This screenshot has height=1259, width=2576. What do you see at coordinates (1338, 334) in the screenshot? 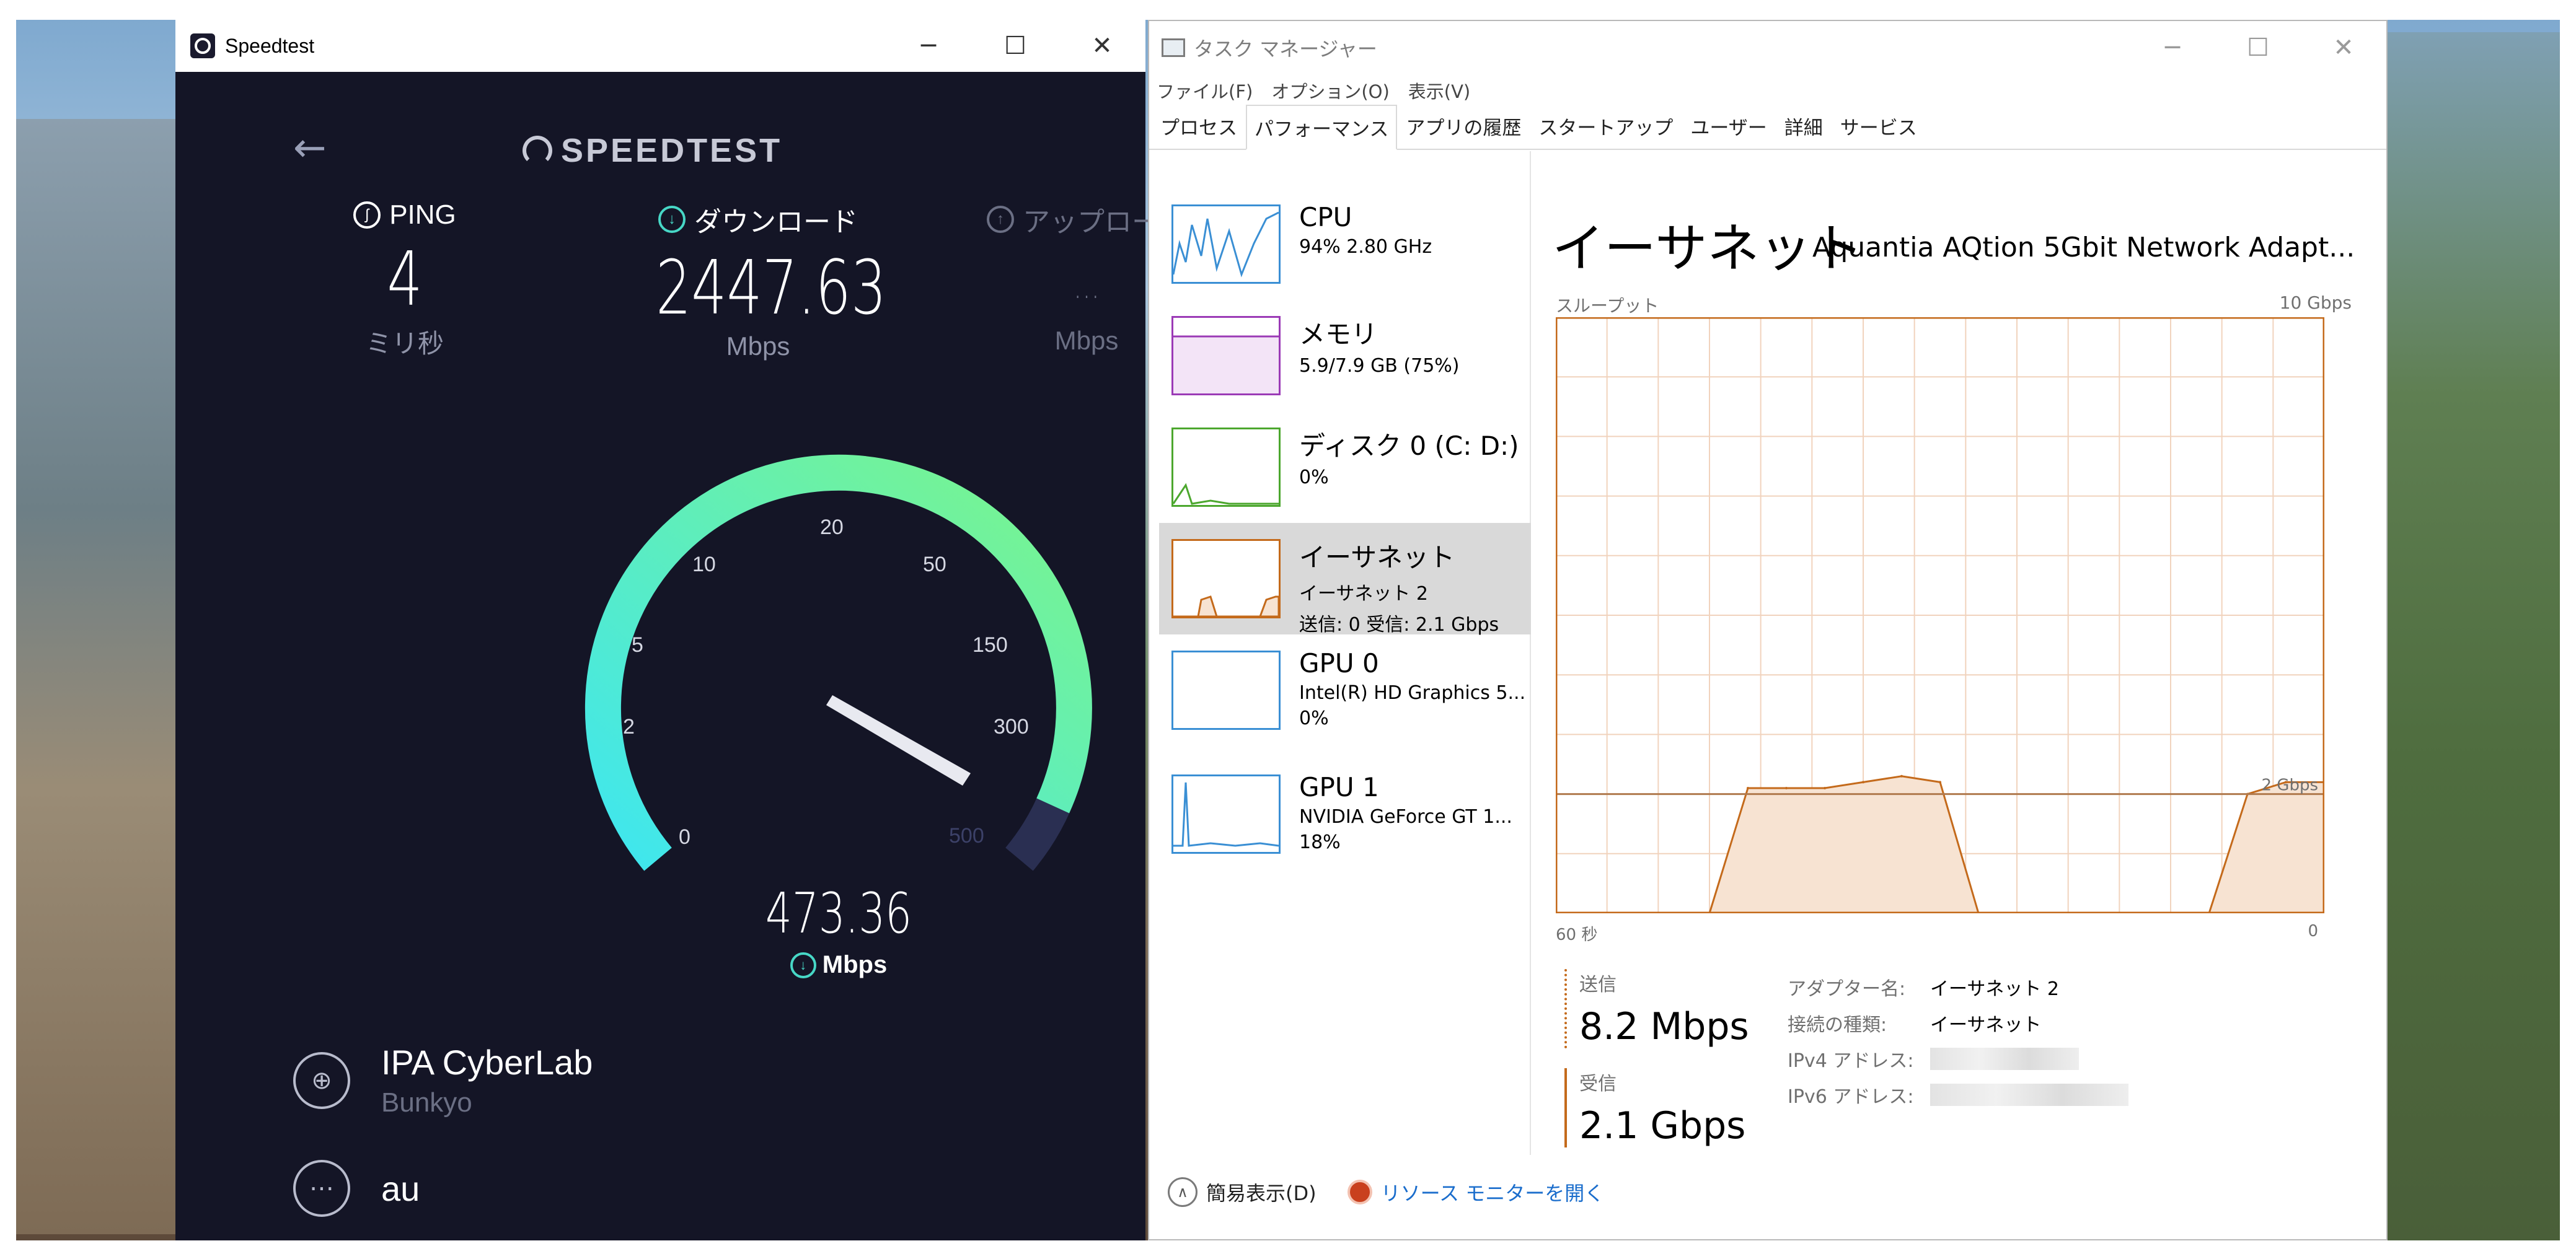
I see `resource-name: メモリ` at bounding box center [1338, 334].